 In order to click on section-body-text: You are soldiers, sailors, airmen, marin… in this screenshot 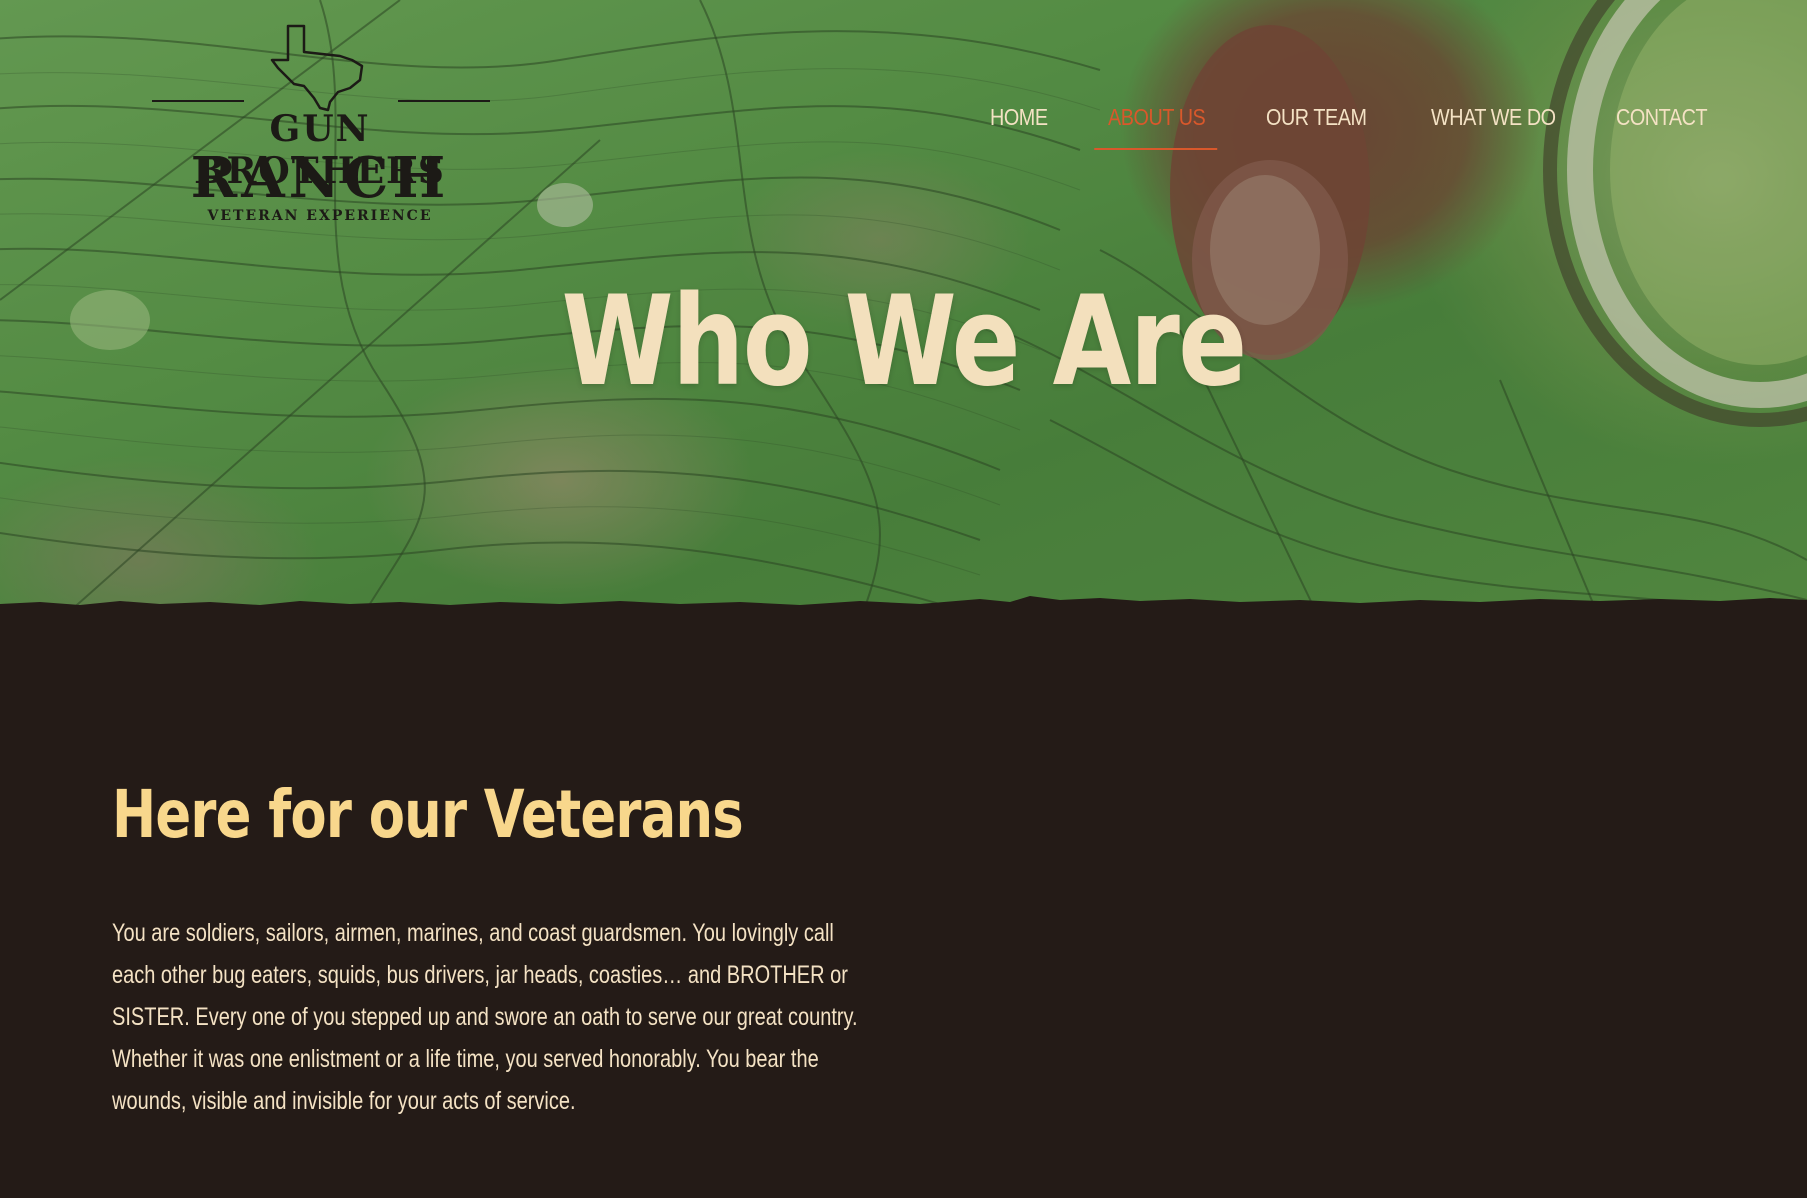, I will do `click(485, 1017)`.